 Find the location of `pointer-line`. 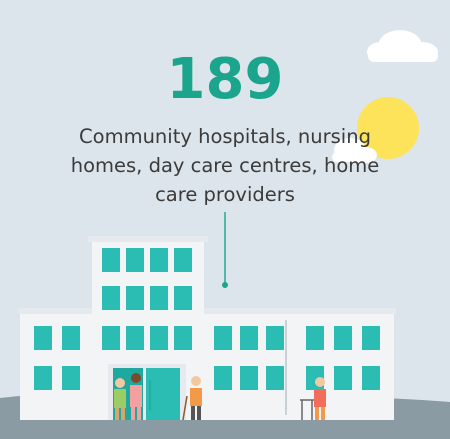

pointer-line is located at coordinates (225, 250).